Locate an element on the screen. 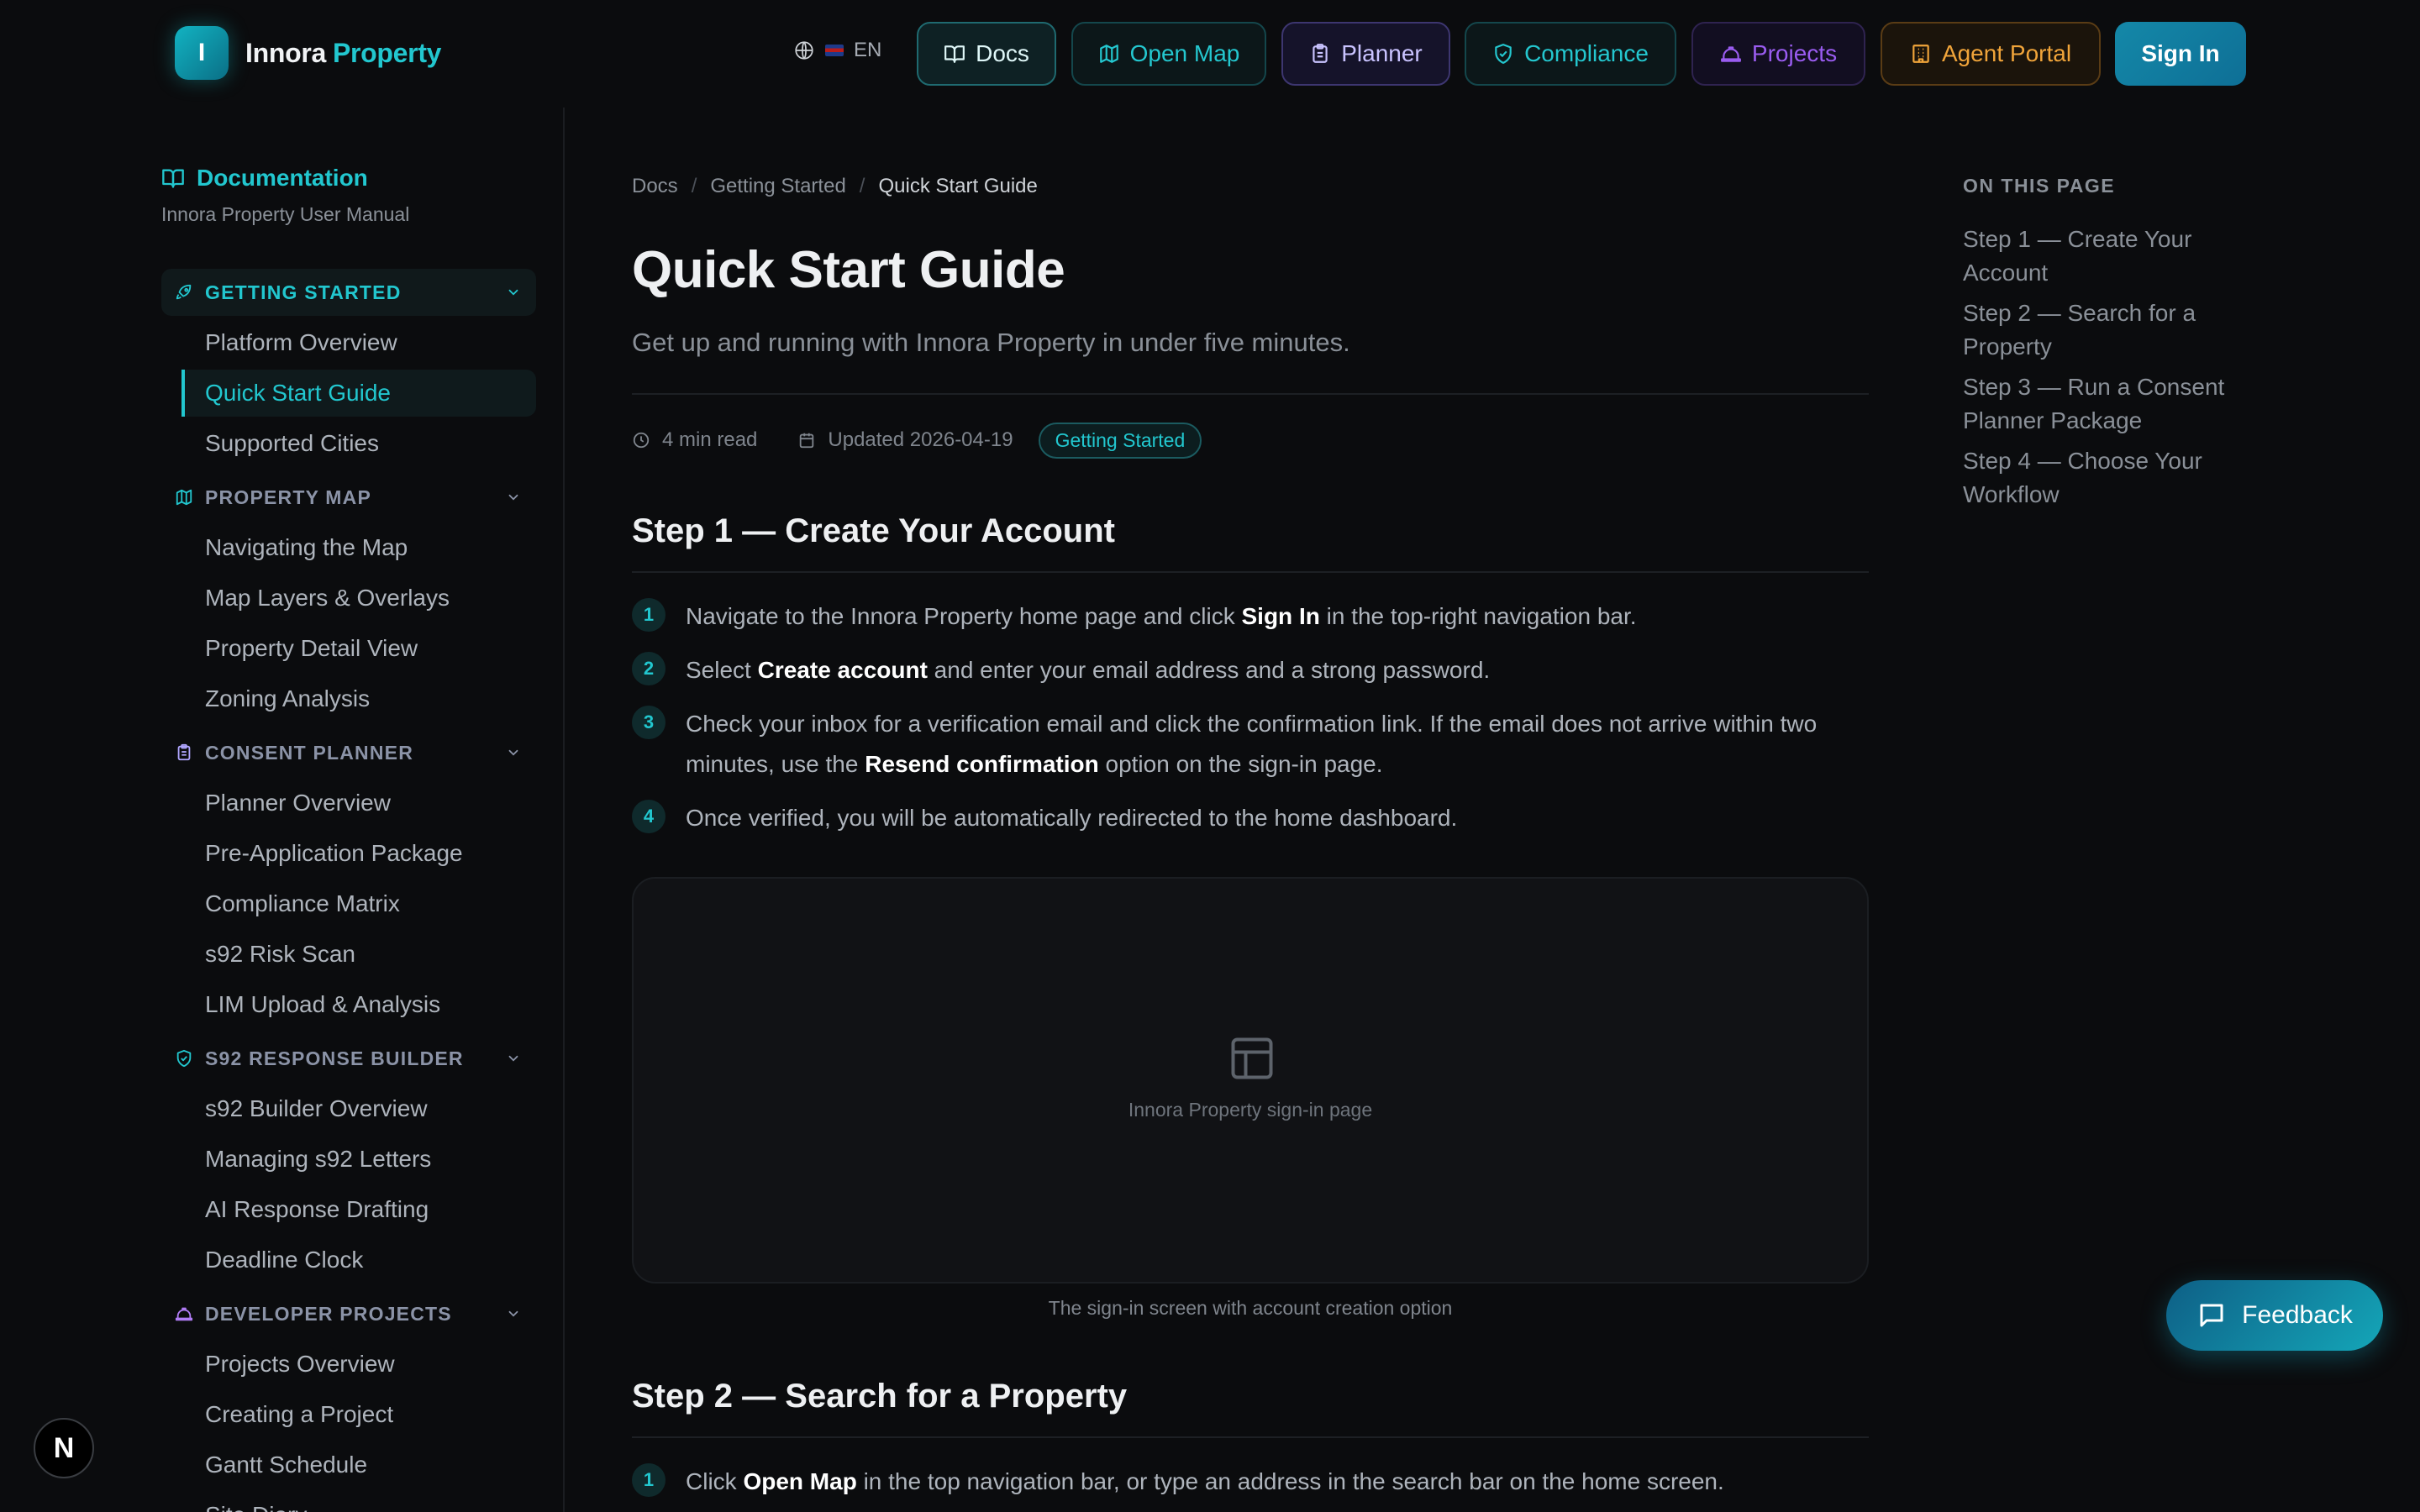  screenshot-placeholder: Innora Property sign-in page is located at coordinates (1251, 1080).